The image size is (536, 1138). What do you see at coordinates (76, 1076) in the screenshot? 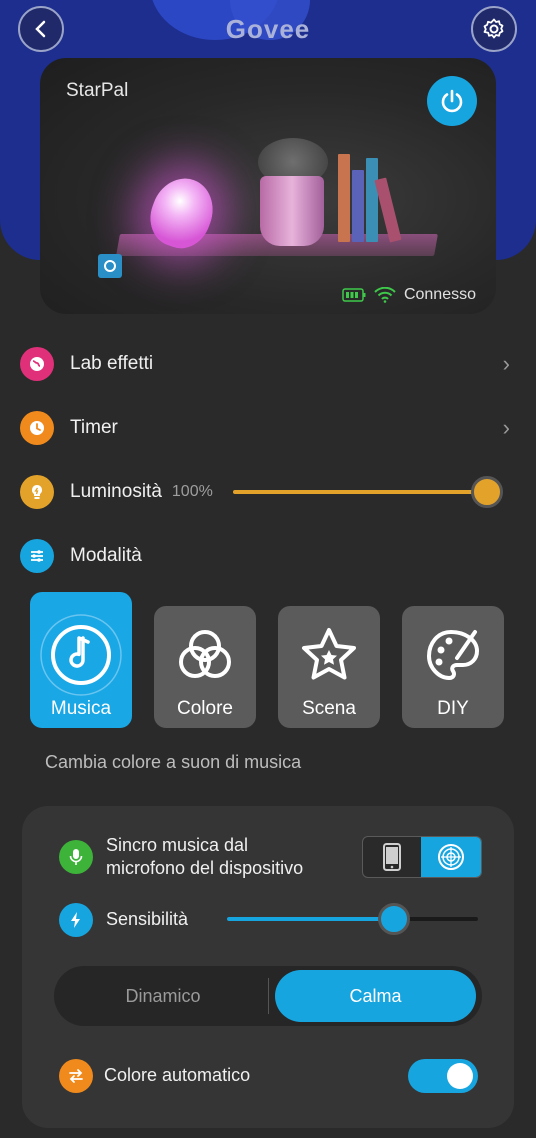
I see `swap-arrows-icon` at bounding box center [76, 1076].